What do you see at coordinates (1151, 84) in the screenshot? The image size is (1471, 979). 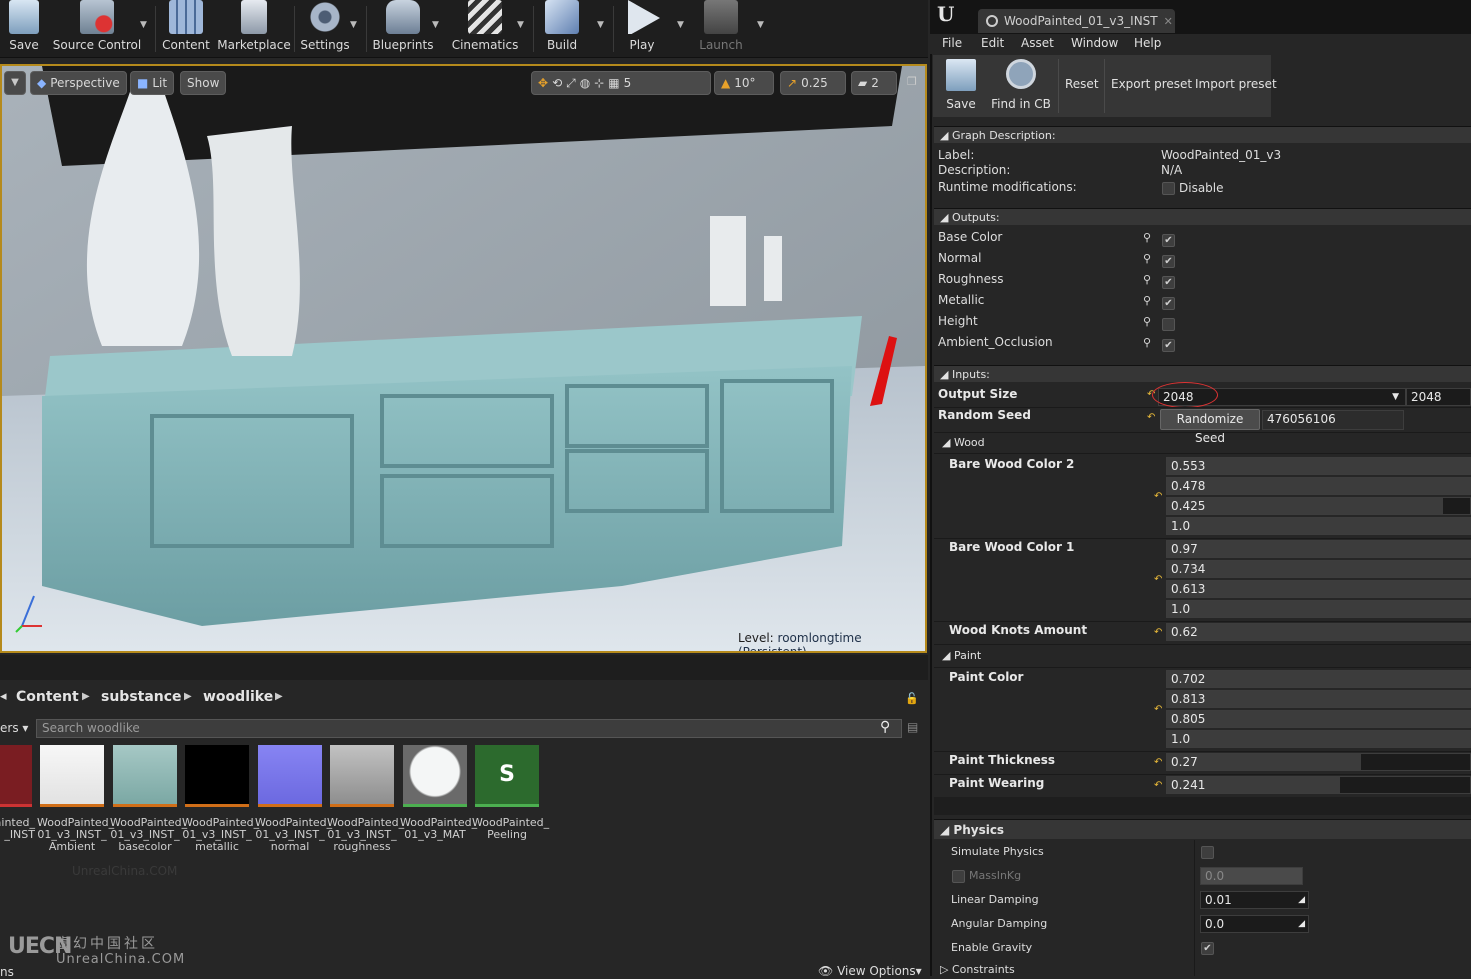 I see `export-preset-button: Export preset` at bounding box center [1151, 84].